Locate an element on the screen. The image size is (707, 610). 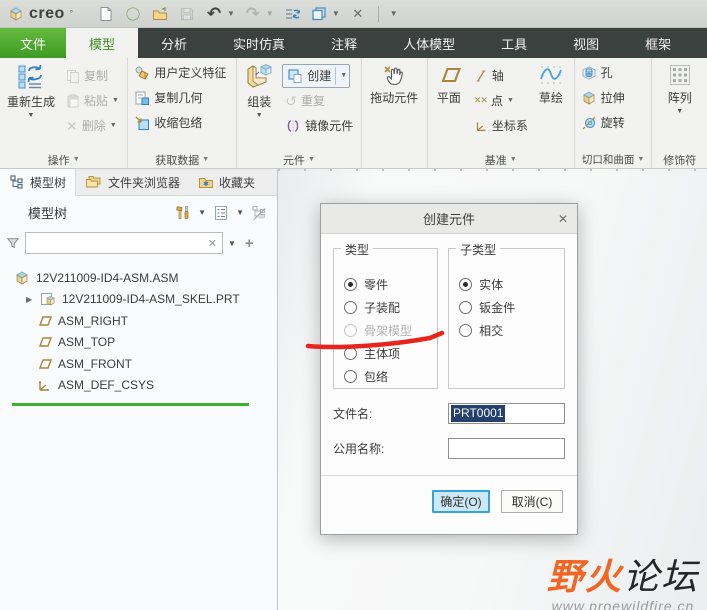
shrinkwrap-button: 收缩包络 is located at coordinates (182, 122).